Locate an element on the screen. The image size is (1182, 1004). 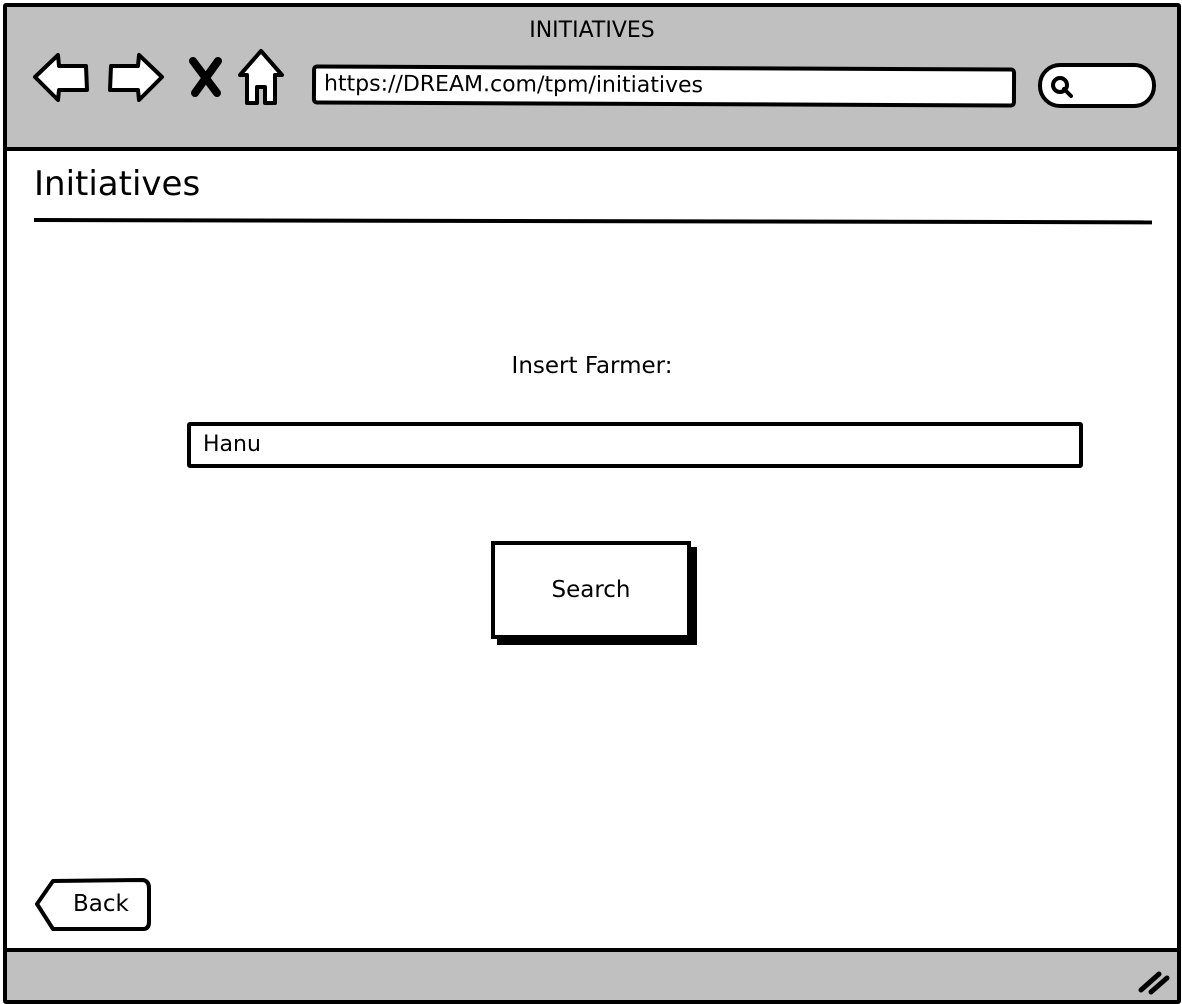
back-button-label: Back is located at coordinates (101, 904).